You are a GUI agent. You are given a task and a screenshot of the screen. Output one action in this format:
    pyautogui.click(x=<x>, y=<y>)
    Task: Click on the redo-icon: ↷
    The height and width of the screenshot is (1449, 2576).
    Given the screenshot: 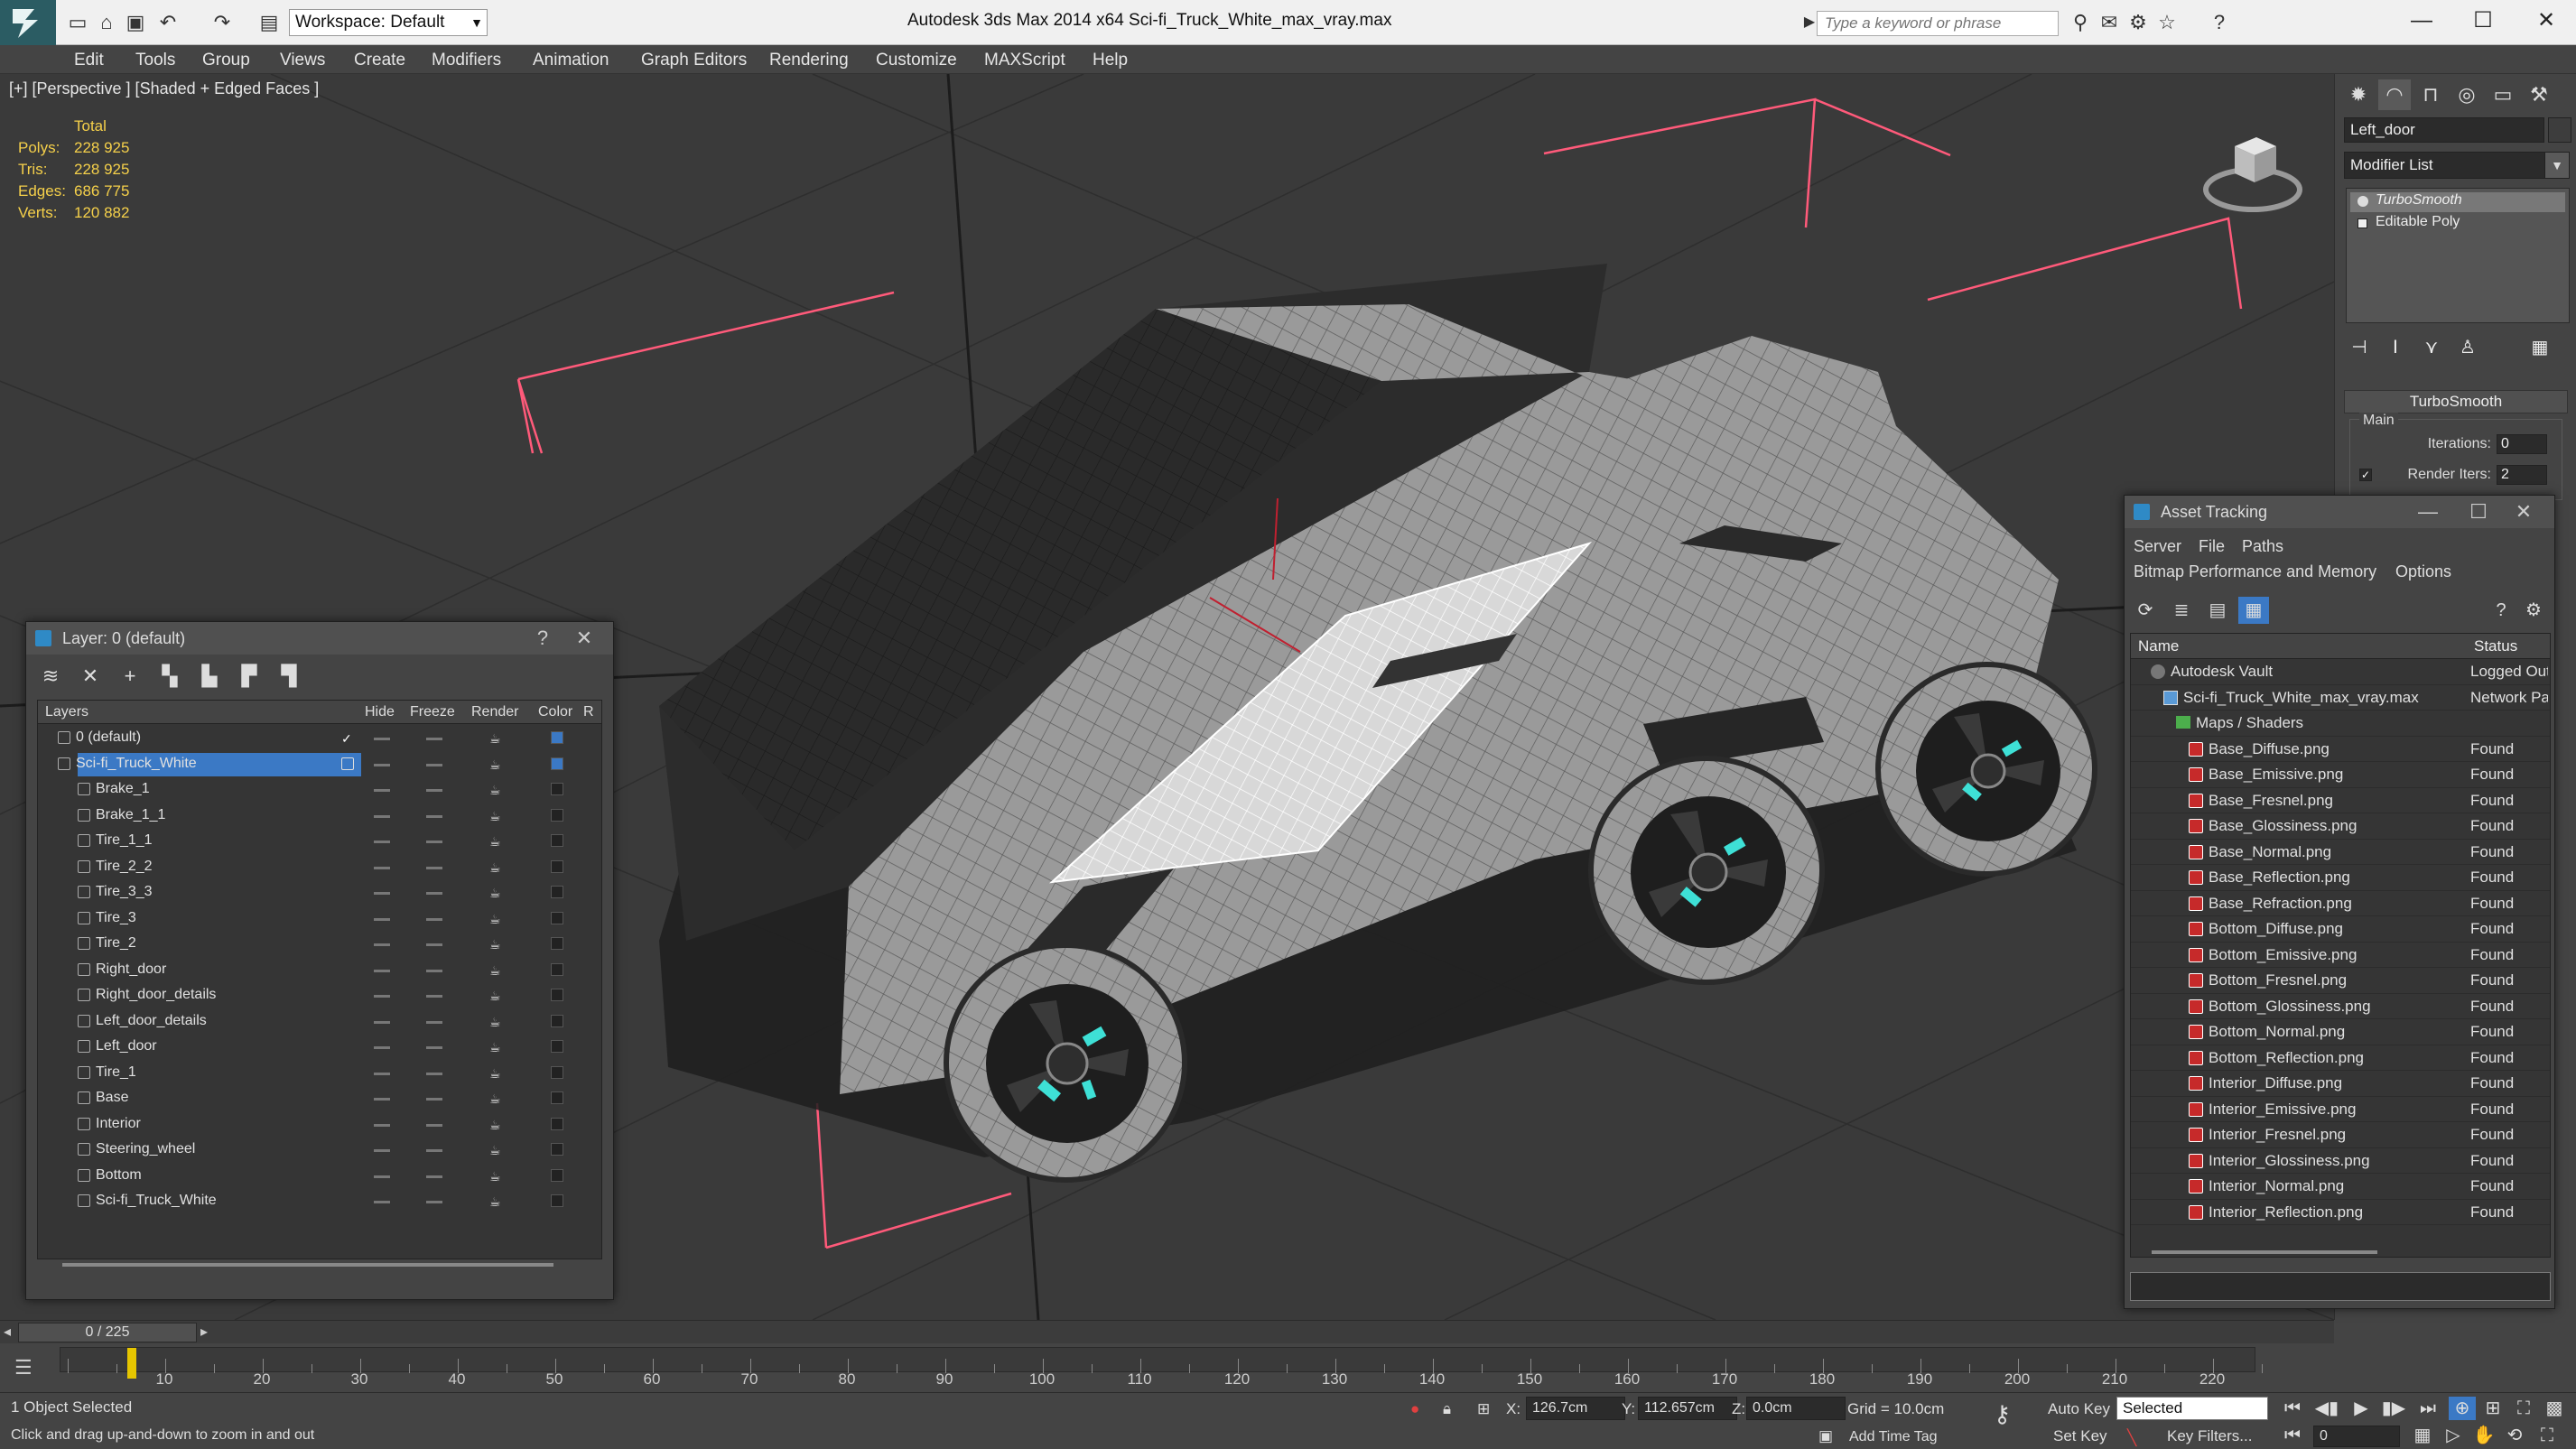 What is the action you would take?
    pyautogui.click(x=222, y=22)
    